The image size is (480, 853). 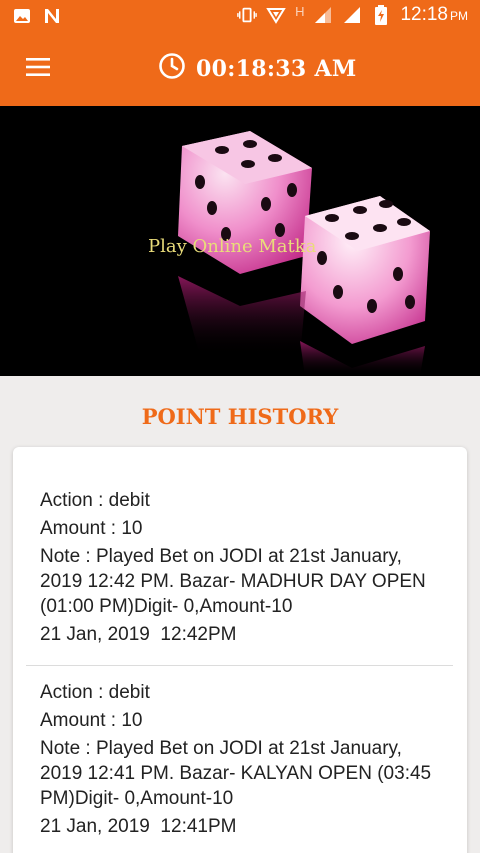 What do you see at coordinates (381, 15) in the screenshot?
I see `battery-charging-icon` at bounding box center [381, 15].